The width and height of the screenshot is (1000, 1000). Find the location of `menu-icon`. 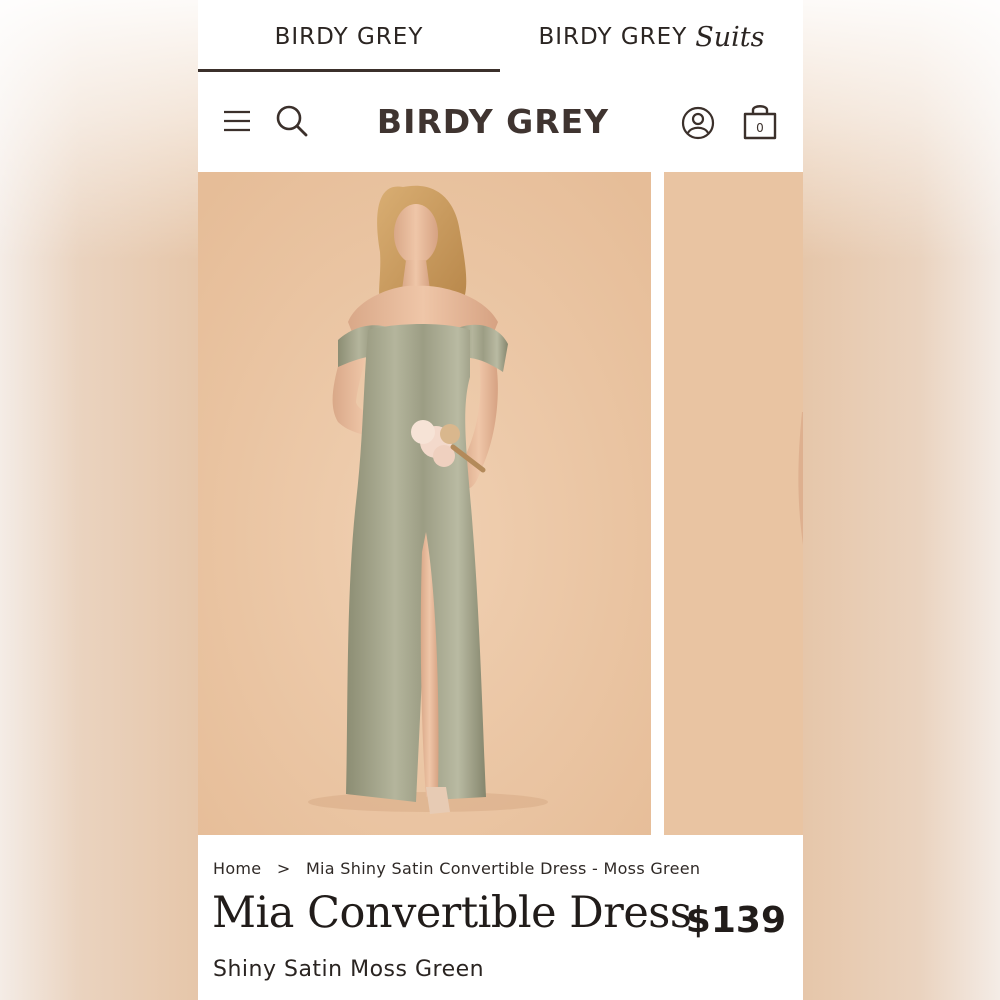

menu-icon is located at coordinates (237, 121).